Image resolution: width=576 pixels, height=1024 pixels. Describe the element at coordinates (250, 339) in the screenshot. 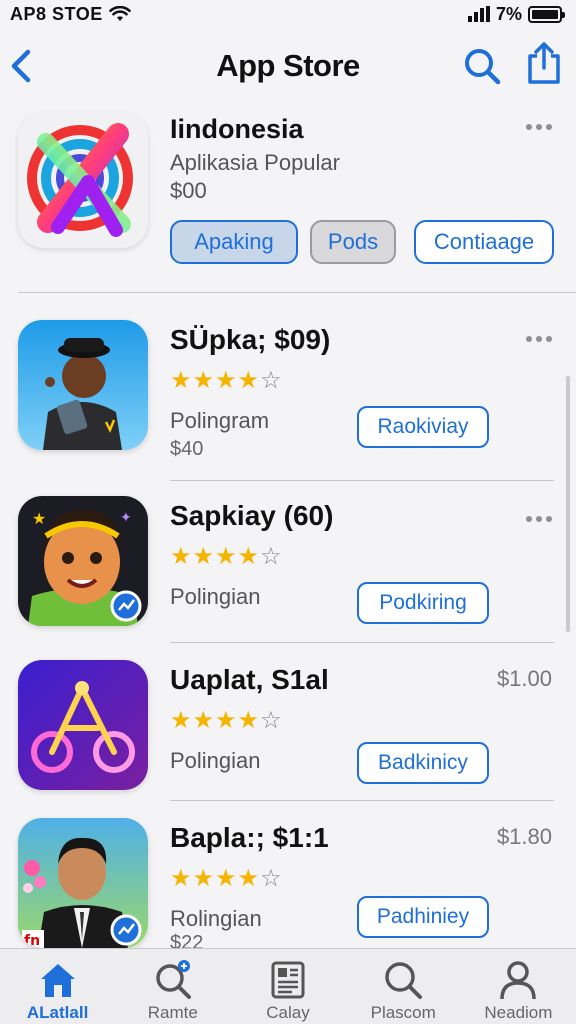

I see `app-name: SÜpka; $09)` at that location.